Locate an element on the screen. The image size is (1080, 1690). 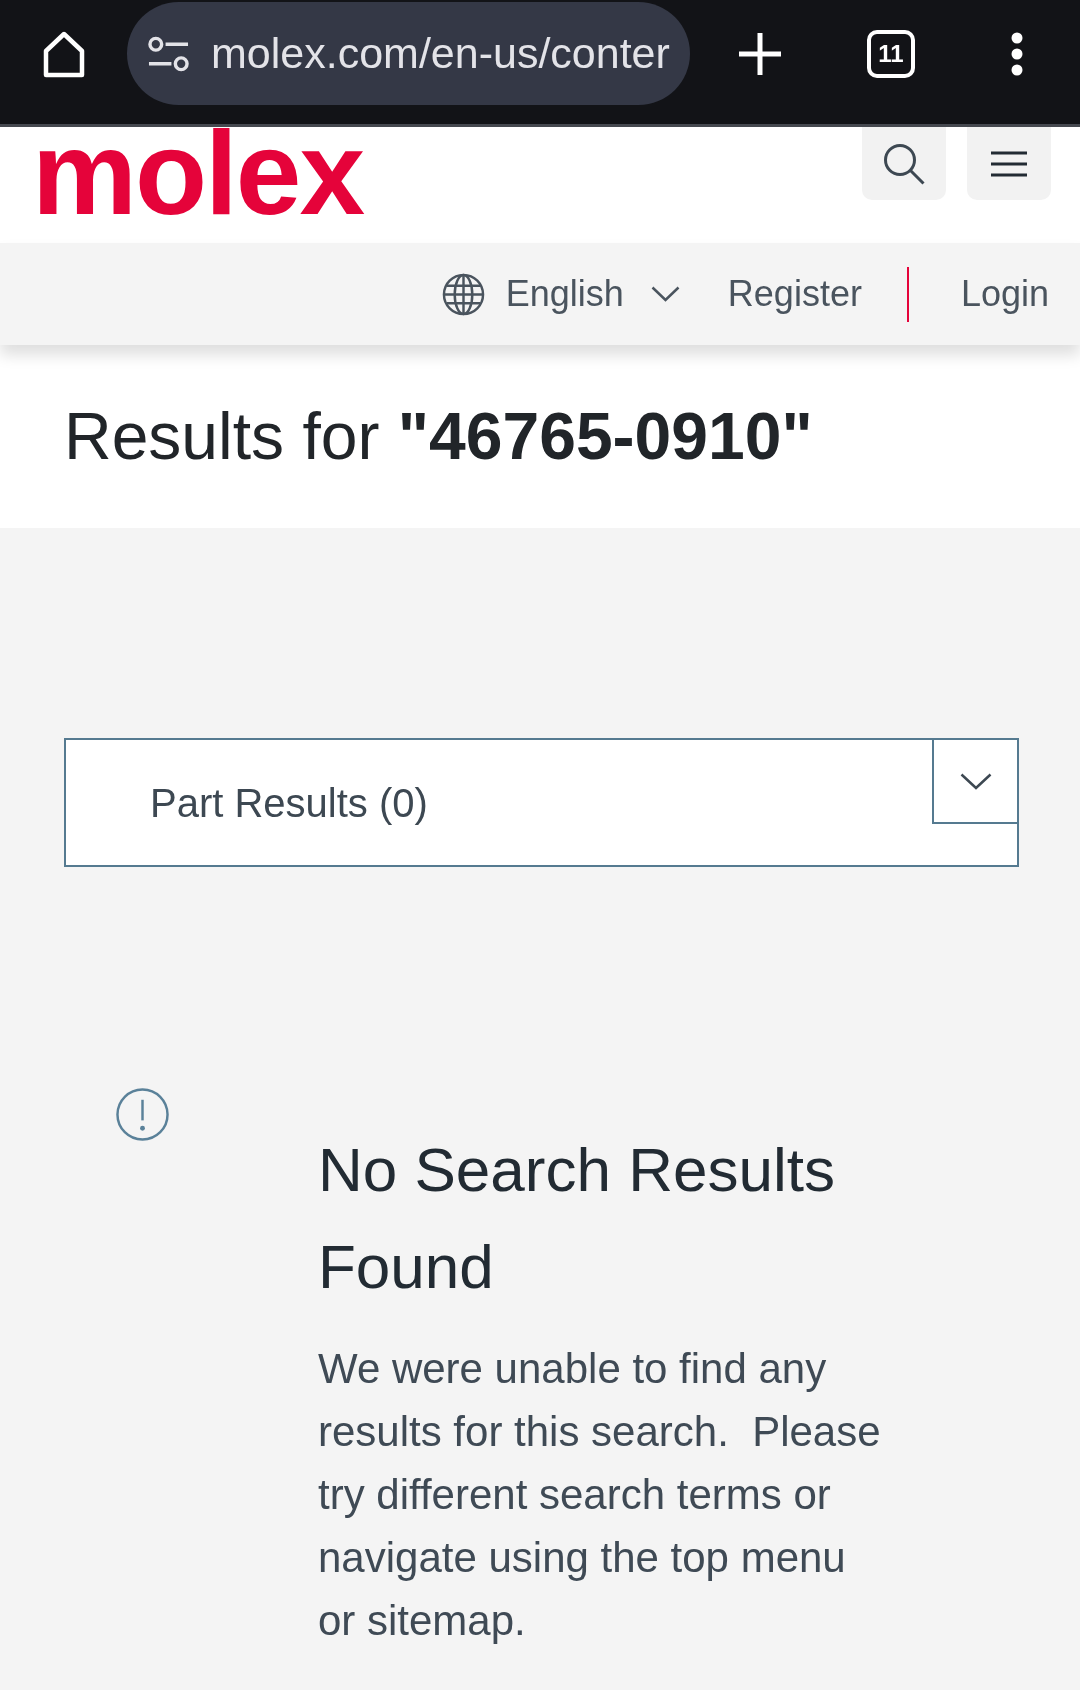
address-bar: molex.com/en-us/conter is located at coordinates (408, 53).